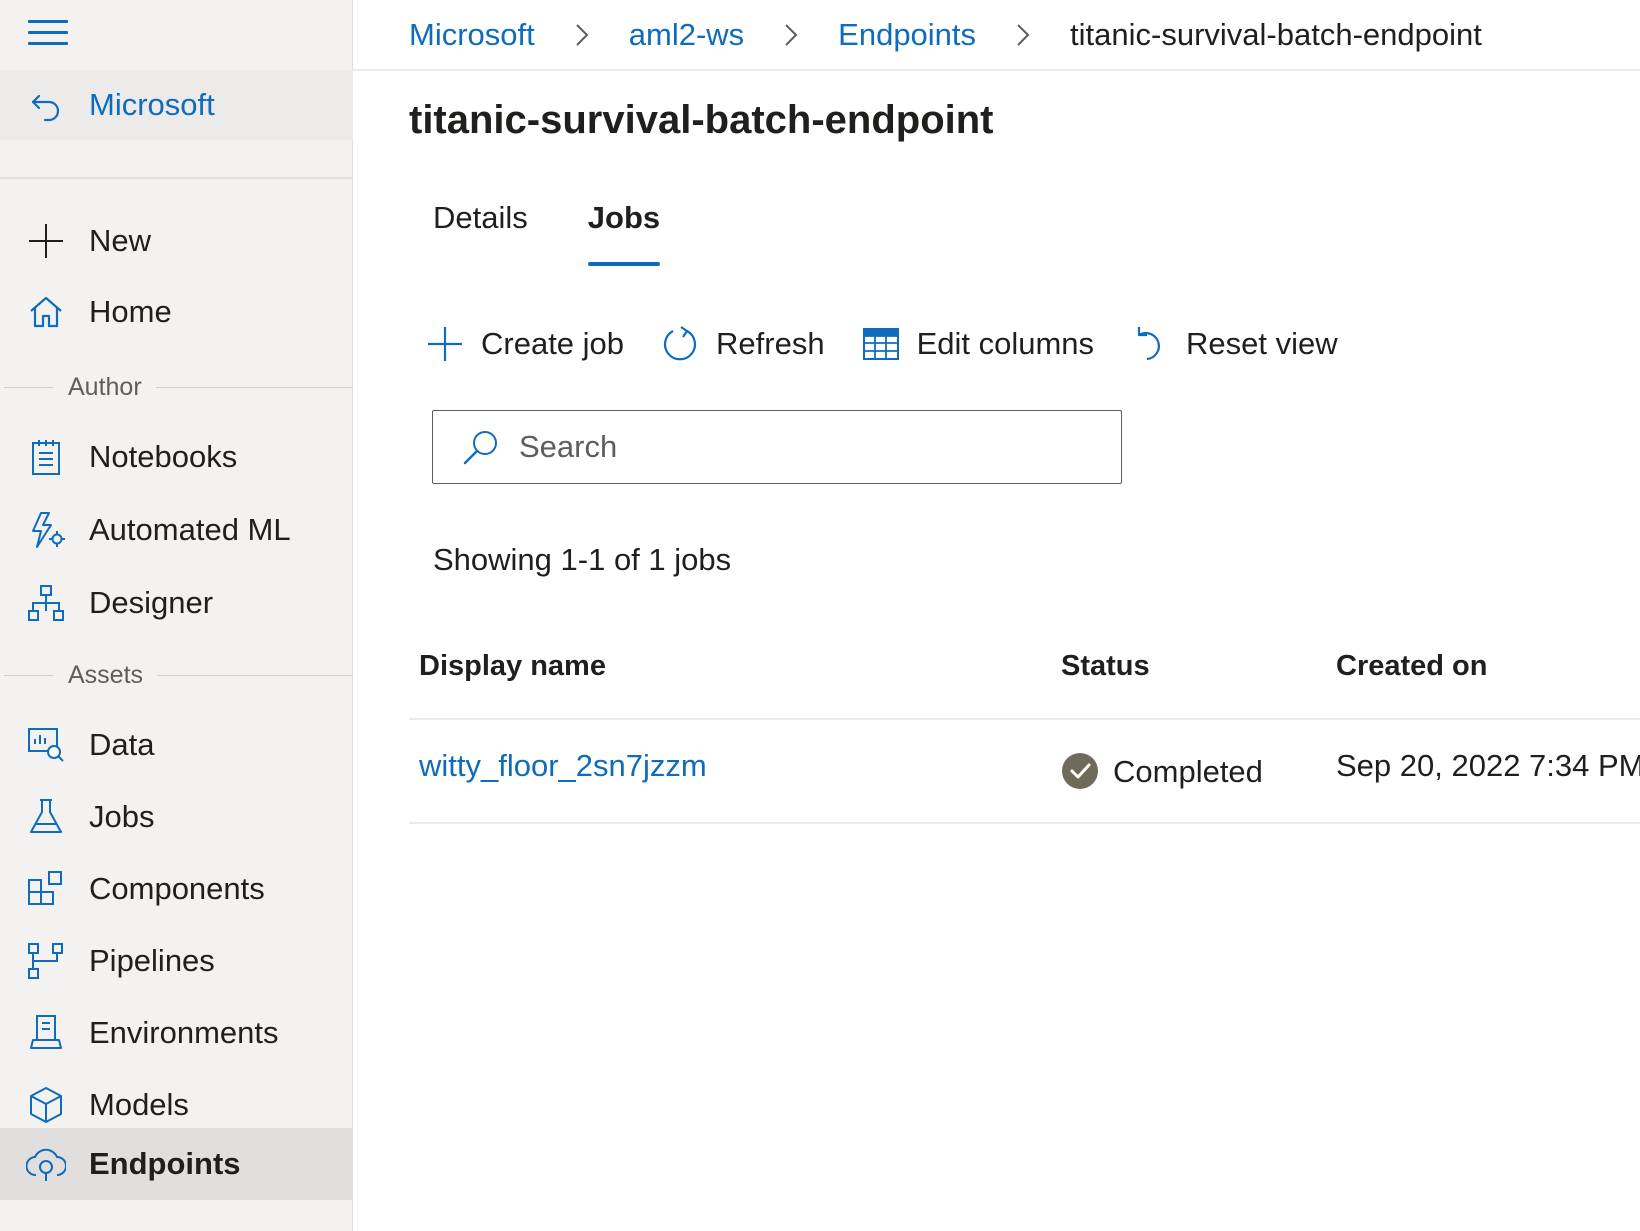 Image resolution: width=1640 pixels, height=1231 pixels. I want to click on sidebar-item-environments: Environments, so click(176, 1033).